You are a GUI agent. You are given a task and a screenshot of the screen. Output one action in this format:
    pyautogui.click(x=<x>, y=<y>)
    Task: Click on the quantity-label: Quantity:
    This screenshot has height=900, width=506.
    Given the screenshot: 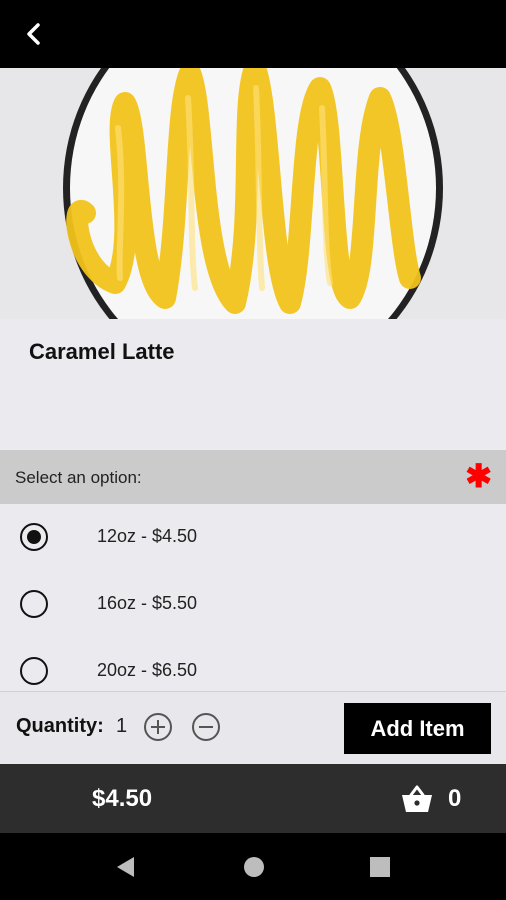 What is the action you would take?
    pyautogui.click(x=60, y=726)
    